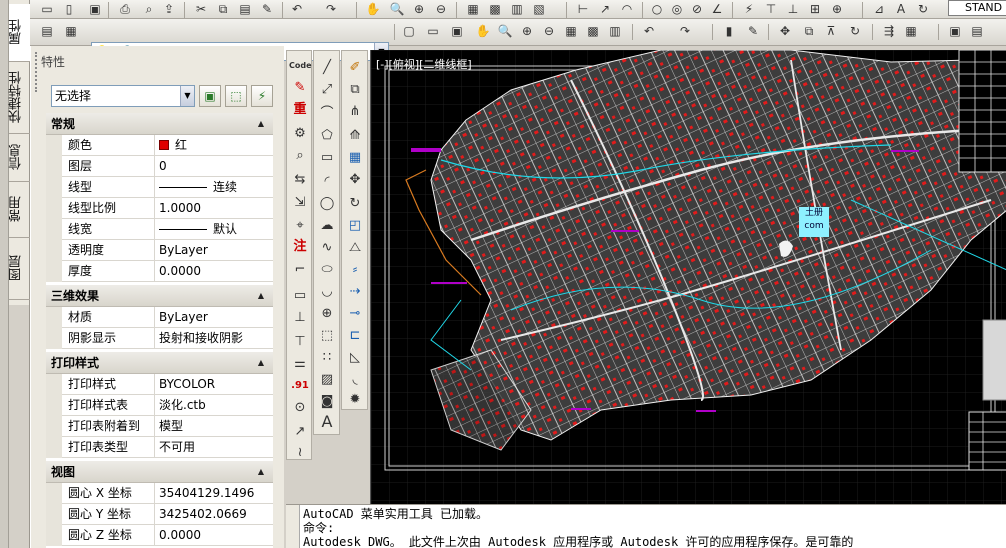 This screenshot has height=548, width=1006. I want to click on property-row: 透明度 ByLayer, so click(159, 250).